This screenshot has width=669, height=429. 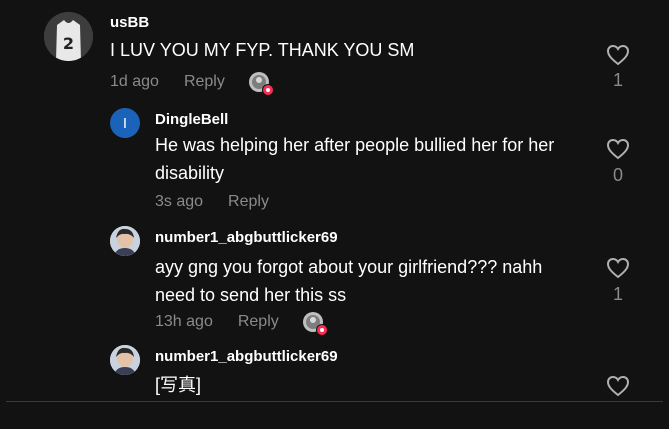 I want to click on comment-meta: 3s ago Reply, so click(x=212, y=202).